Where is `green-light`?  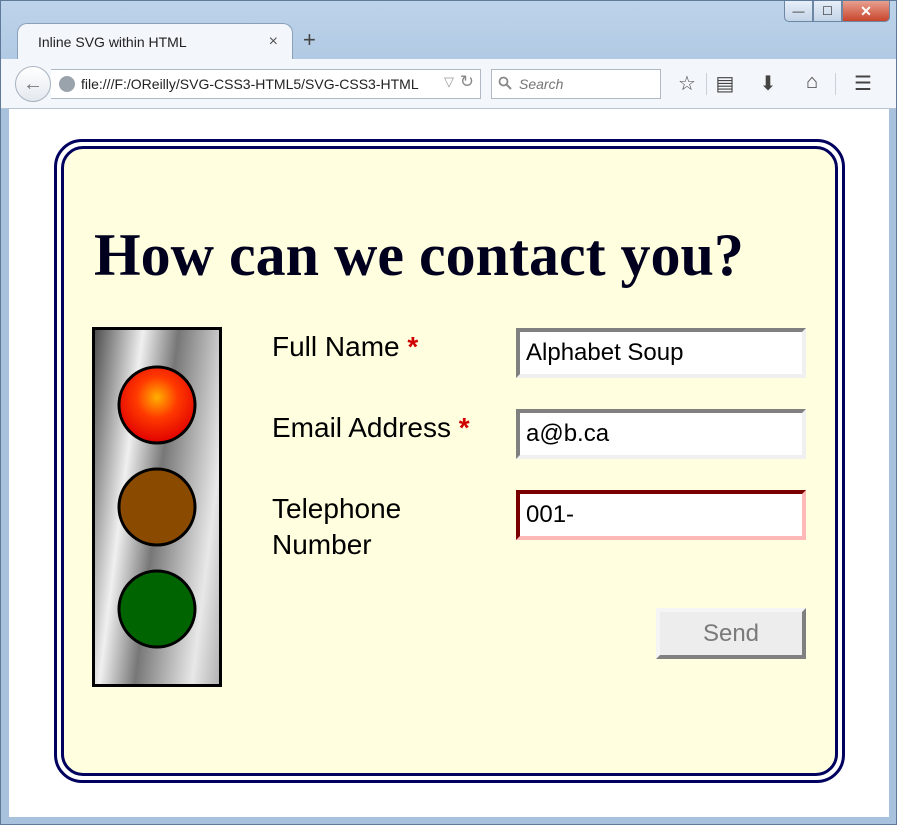
green-light is located at coordinates (157, 609).